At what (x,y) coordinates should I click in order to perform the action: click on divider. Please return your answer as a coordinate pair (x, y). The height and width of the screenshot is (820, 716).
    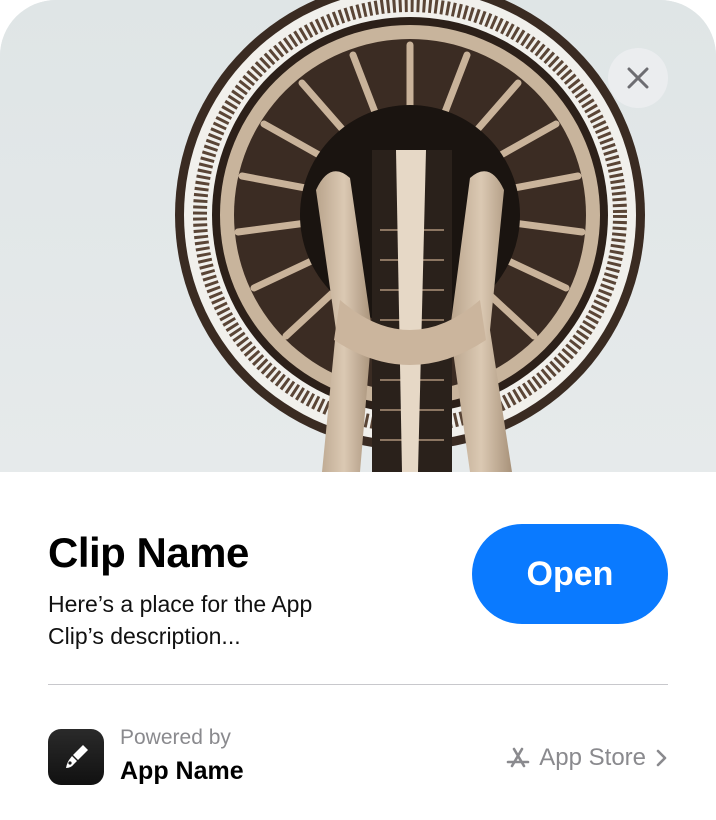
    Looking at the image, I should click on (358, 684).